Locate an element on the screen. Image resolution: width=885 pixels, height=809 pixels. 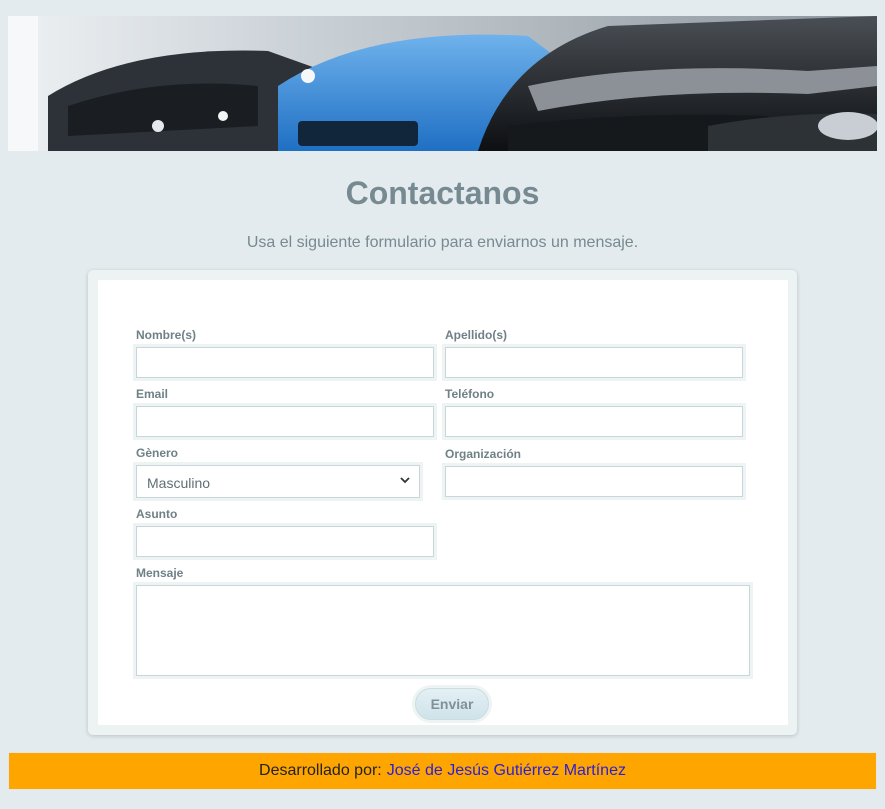
page-title: Contactanos is located at coordinates (442, 193).